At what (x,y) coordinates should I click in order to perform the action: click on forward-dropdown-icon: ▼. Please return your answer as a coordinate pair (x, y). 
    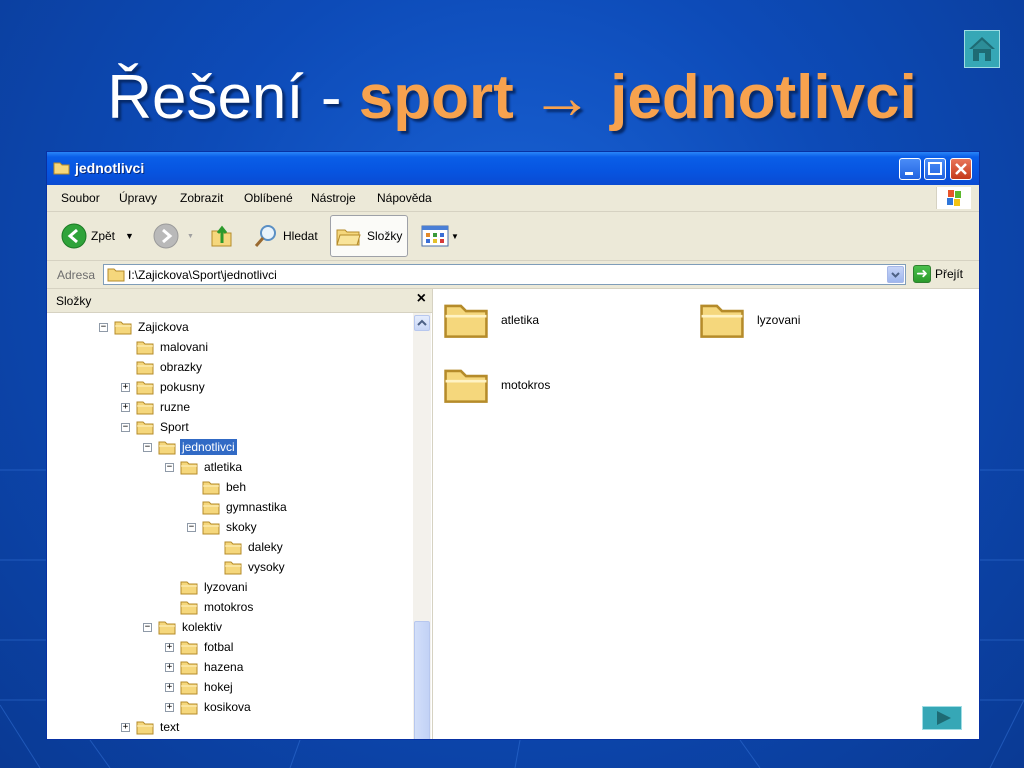
    Looking at the image, I should click on (190, 236).